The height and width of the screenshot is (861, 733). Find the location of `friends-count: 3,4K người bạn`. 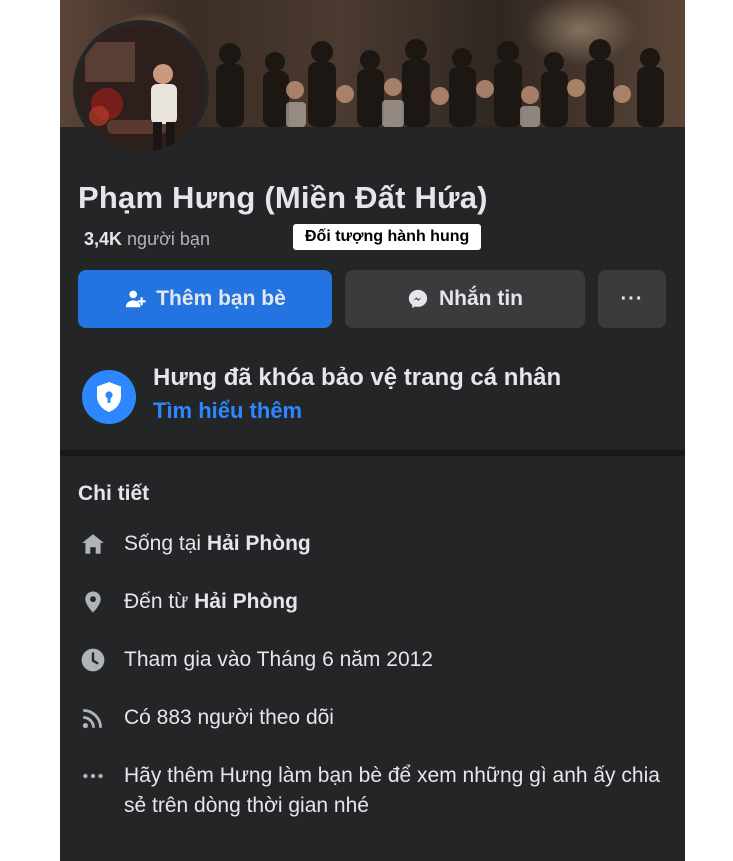

friends-count: 3,4K người bạn is located at coordinates (147, 239).